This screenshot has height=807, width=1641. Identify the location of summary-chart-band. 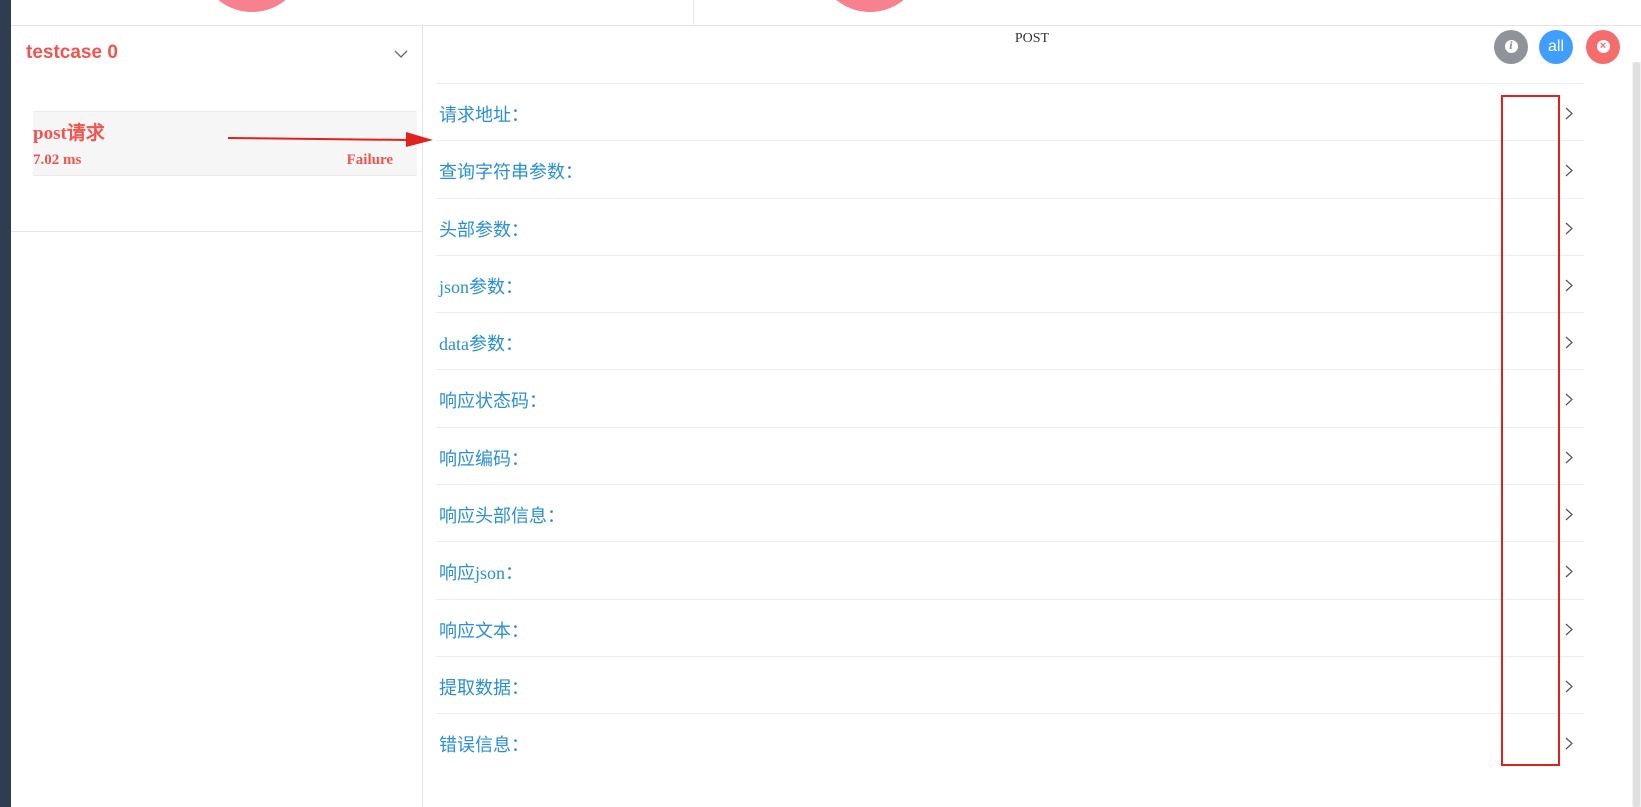
(826, 13).